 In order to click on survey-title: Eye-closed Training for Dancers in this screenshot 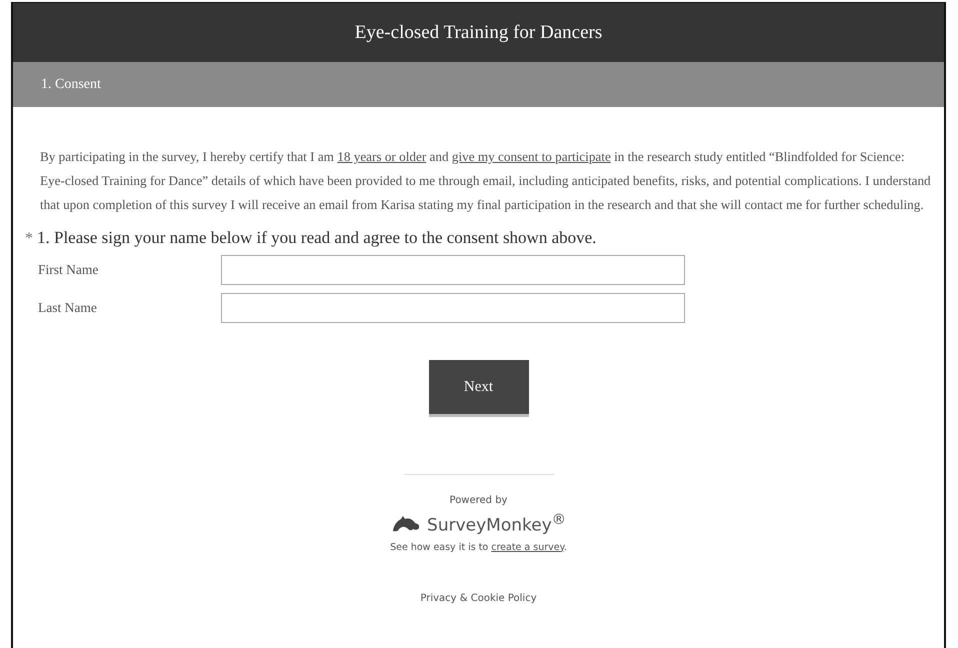, I will do `click(478, 33)`.